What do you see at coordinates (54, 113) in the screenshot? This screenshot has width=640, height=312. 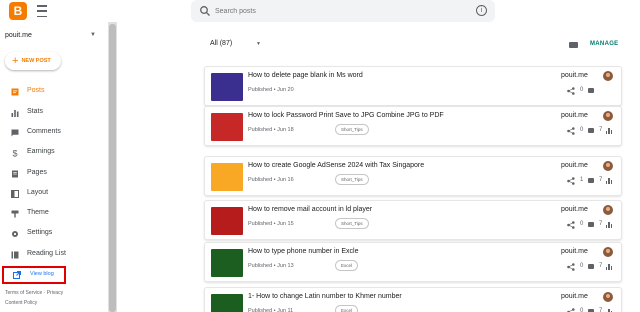 I see `sidebar-item-stats: Stats` at bounding box center [54, 113].